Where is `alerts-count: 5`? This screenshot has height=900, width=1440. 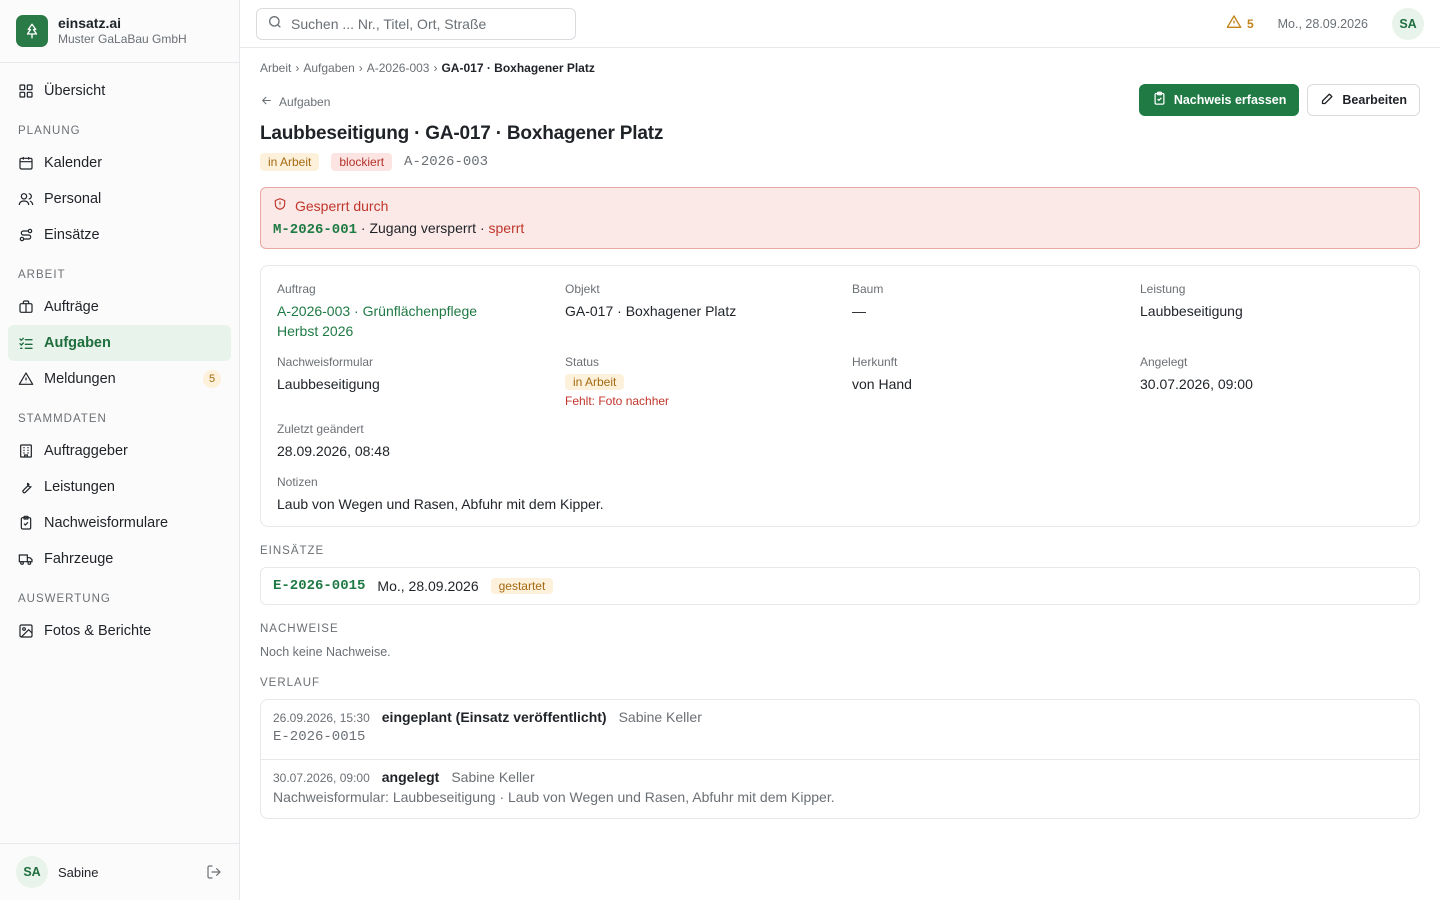 alerts-count: 5 is located at coordinates (1250, 23).